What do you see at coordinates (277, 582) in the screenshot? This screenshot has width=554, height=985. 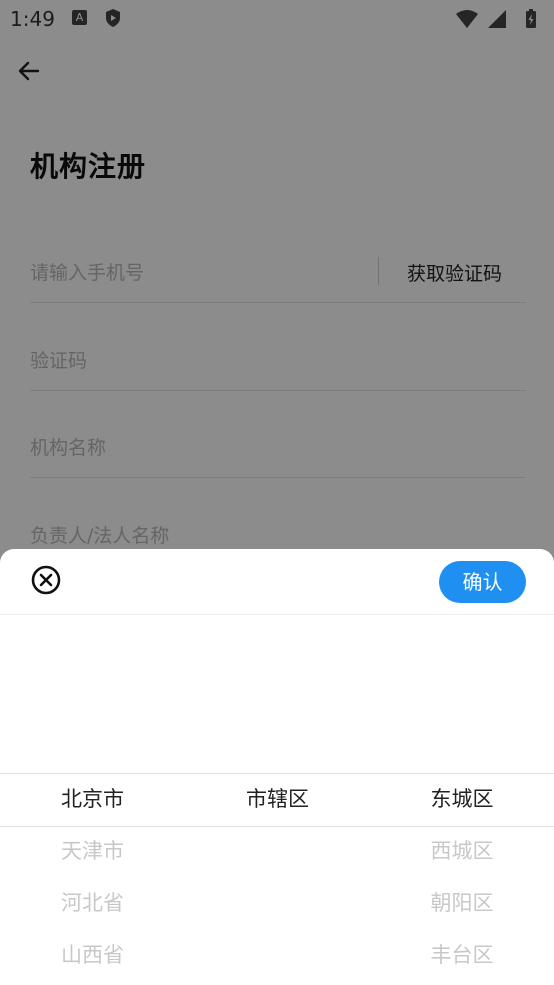 I see `picker-header: 确认` at bounding box center [277, 582].